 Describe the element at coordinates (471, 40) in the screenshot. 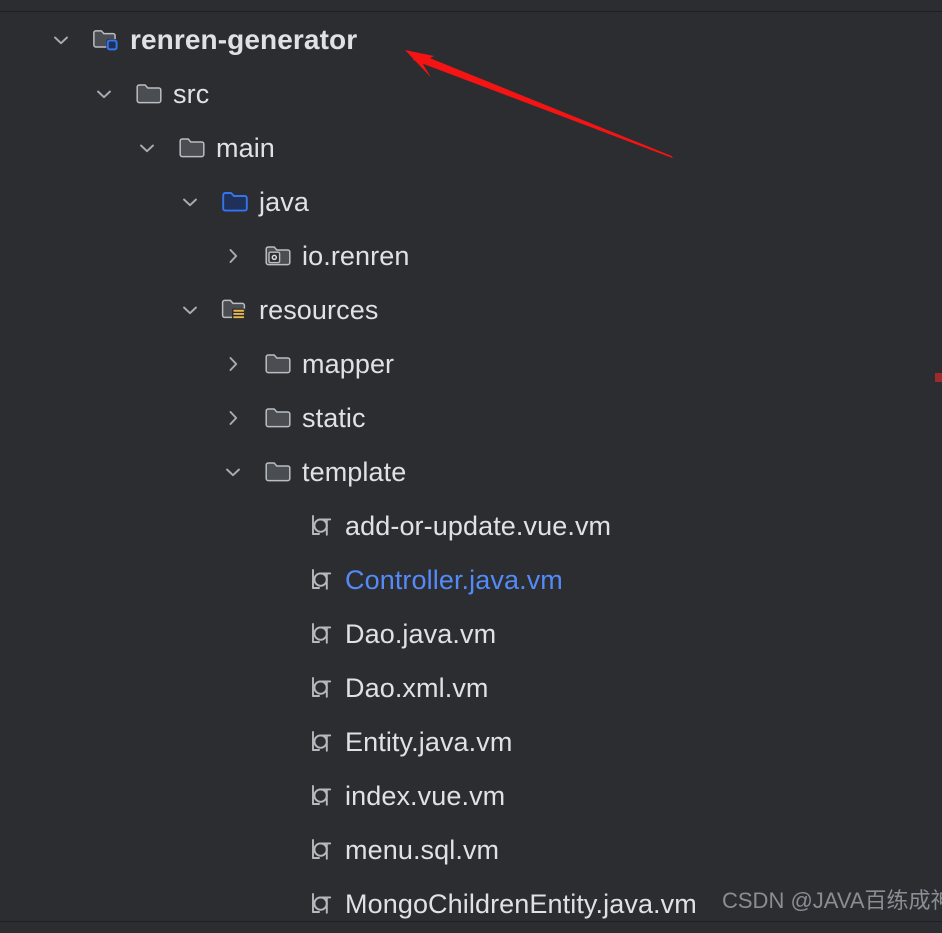

I see `tree-row: renren-generator` at that location.